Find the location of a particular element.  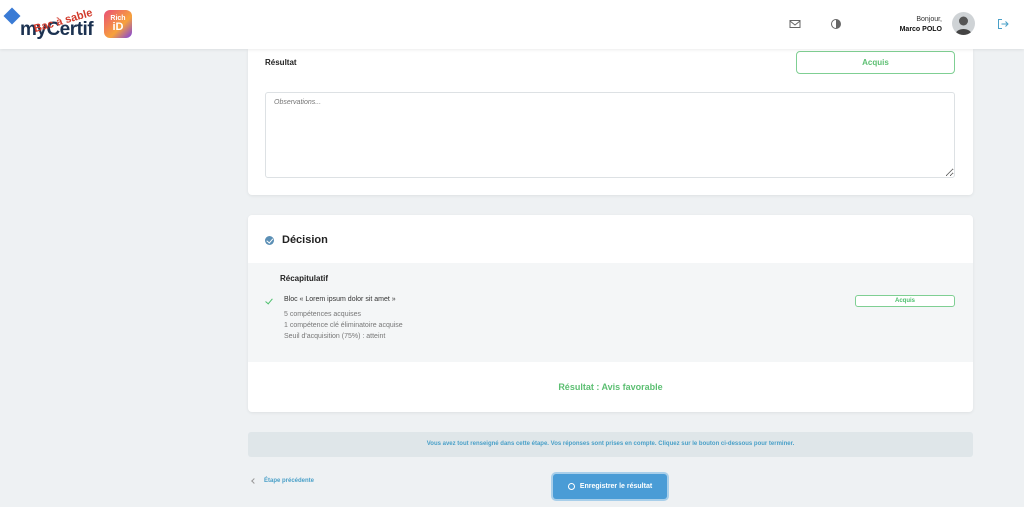

richid-logo: Rich iD is located at coordinates (118, 24).